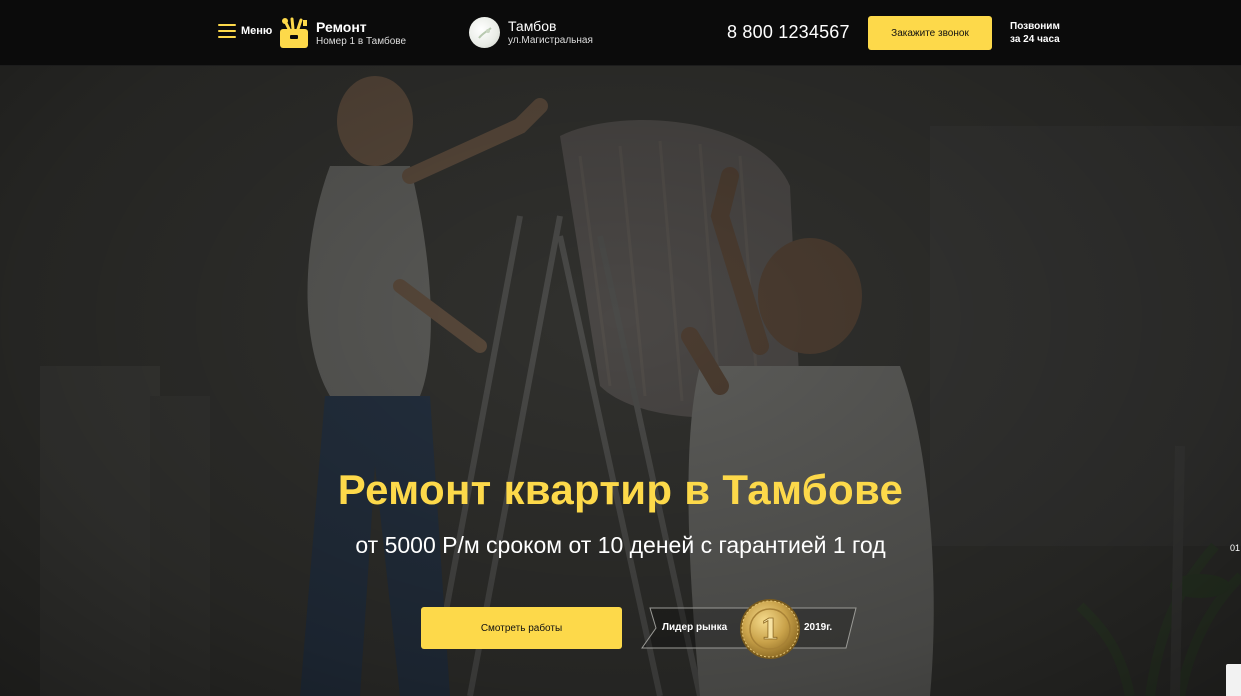  Describe the element at coordinates (620, 489) in the screenshot. I see `hero-title: Ремонт квартир в Тамбове` at that location.